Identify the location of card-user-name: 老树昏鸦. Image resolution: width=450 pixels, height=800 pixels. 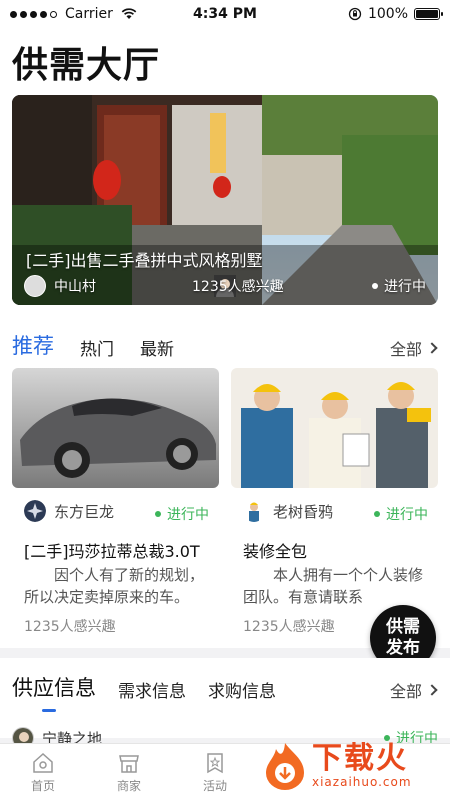
(303, 511).